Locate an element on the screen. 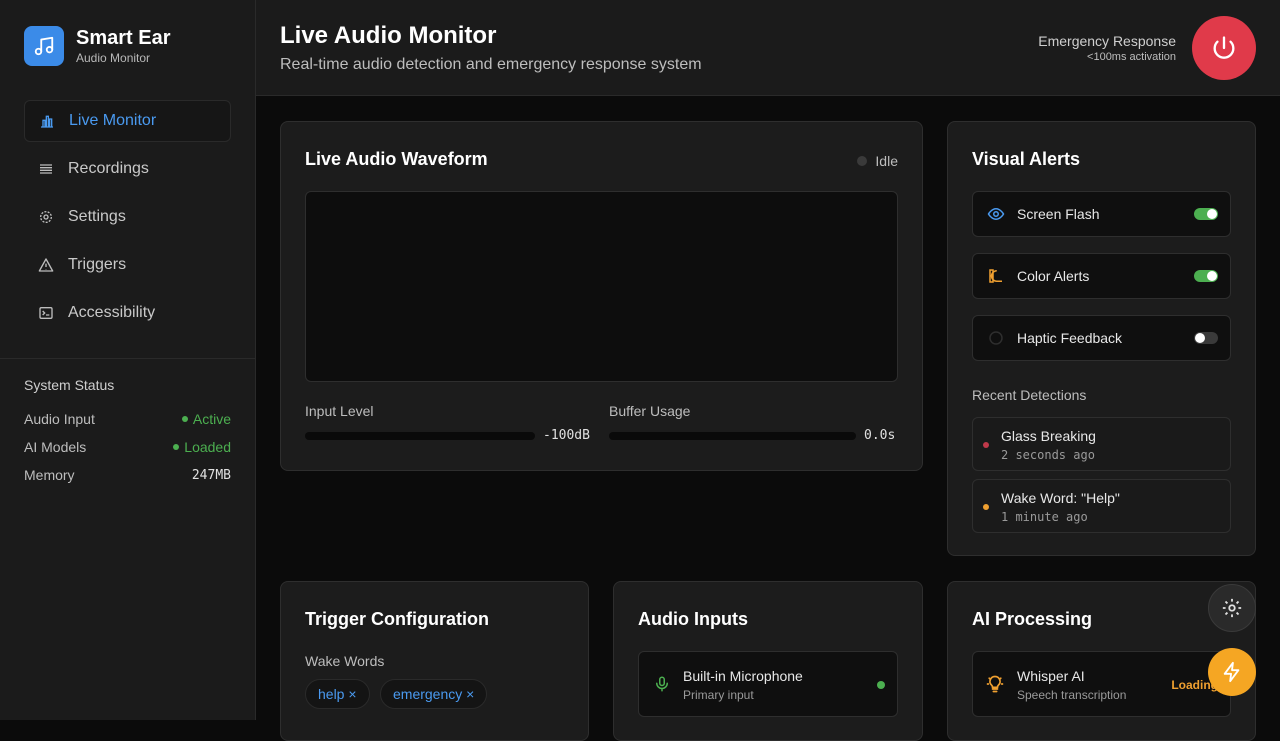 Image resolution: width=1280 pixels, height=741 pixels. page-title: Live Audio Monitor is located at coordinates (388, 35).